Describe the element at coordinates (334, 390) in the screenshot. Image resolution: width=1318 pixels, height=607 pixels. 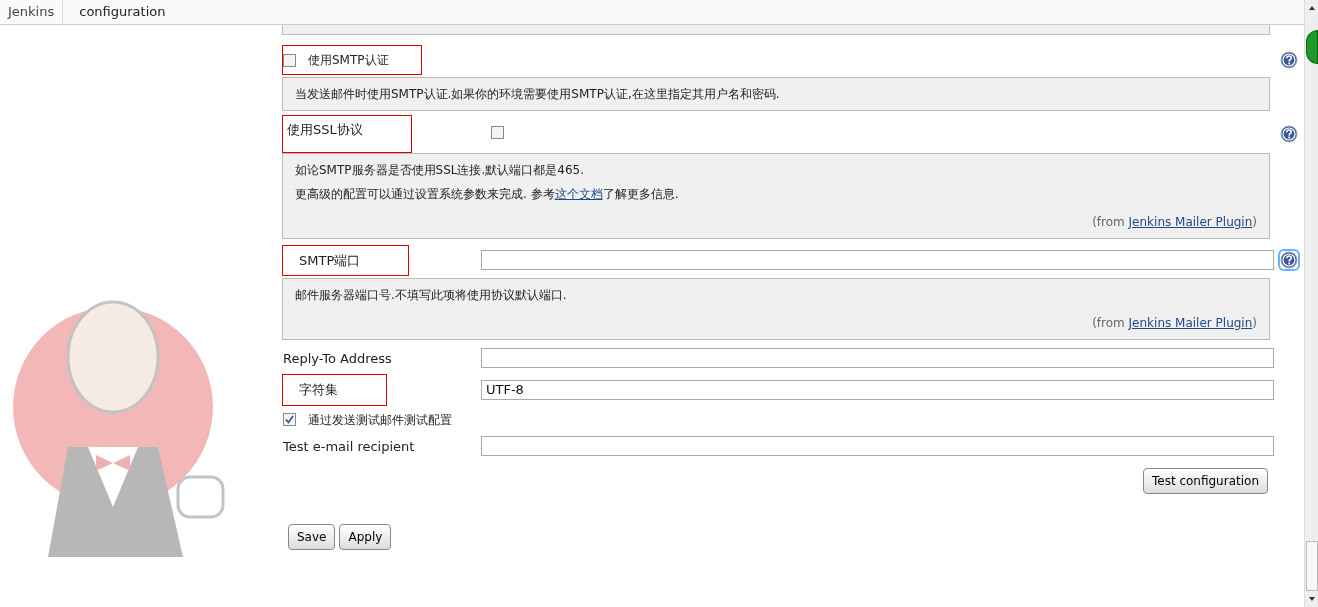
I see `field-label: 字符集` at that location.